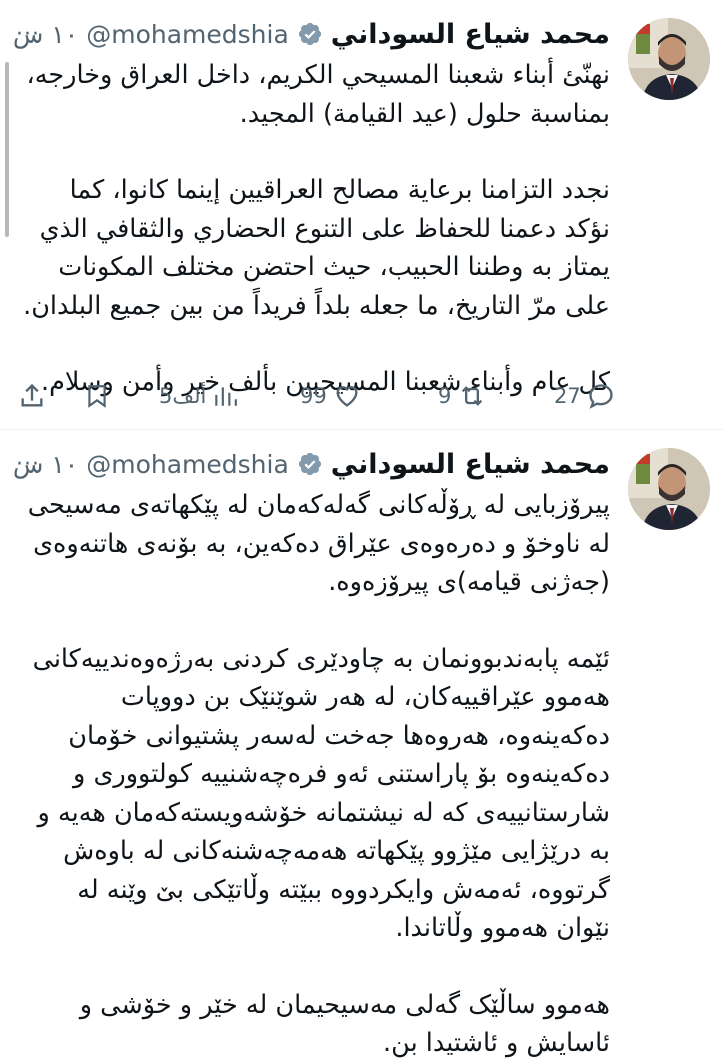 The width and height of the screenshot is (724, 1063). I want to click on bookmark-button, so click(97, 396).